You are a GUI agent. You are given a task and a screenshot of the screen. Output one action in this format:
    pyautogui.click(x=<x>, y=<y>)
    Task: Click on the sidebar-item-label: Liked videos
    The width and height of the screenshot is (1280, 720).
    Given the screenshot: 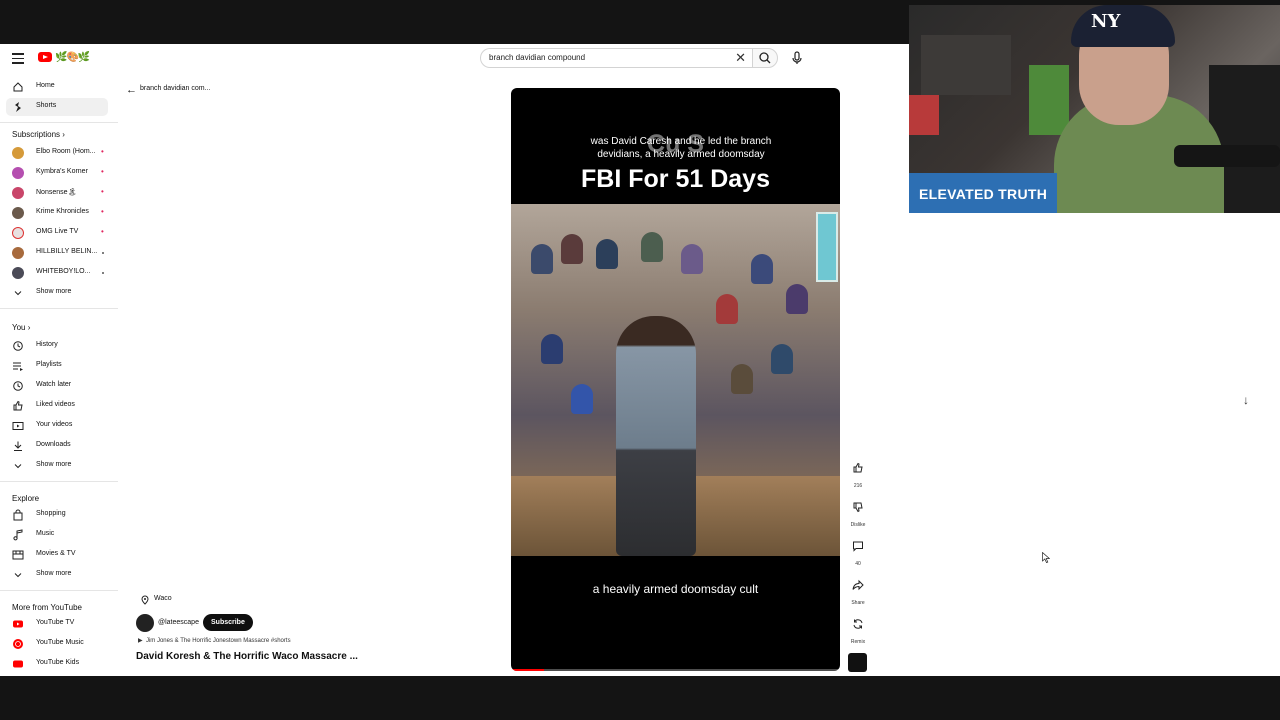 What is the action you would take?
    pyautogui.click(x=55, y=404)
    